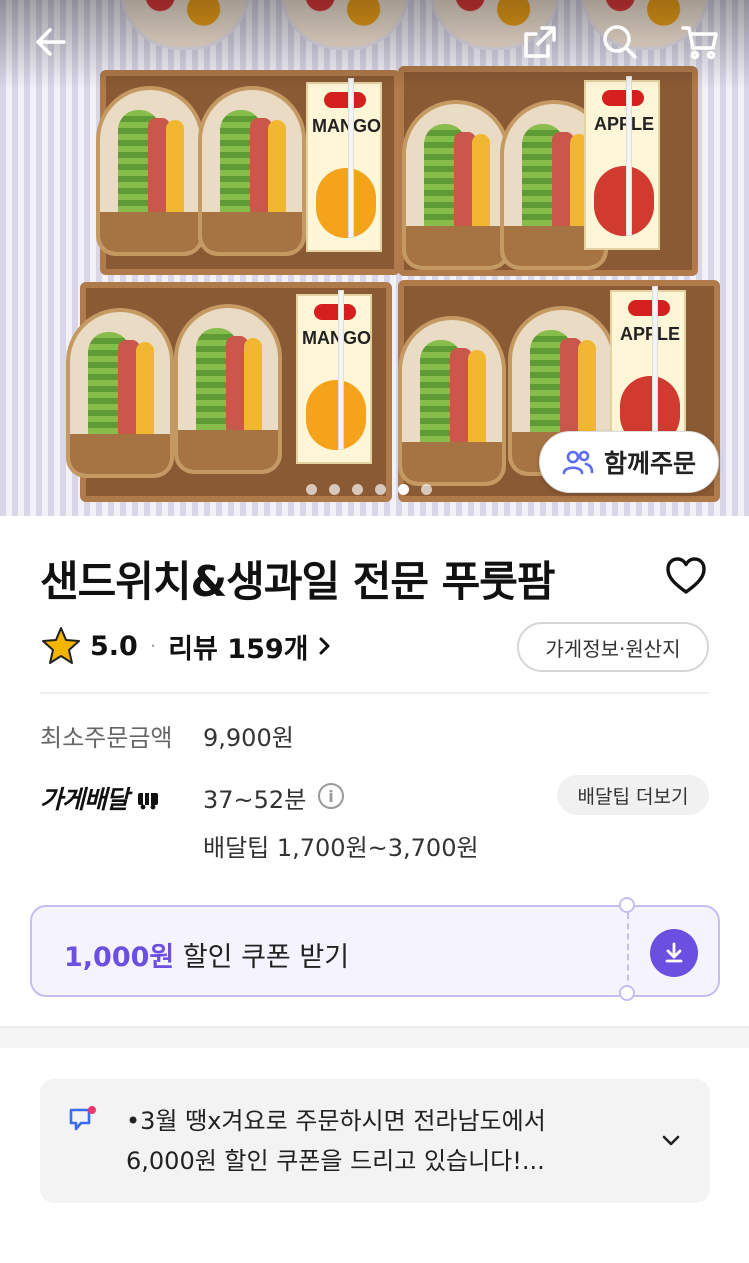 The image size is (749, 1263). I want to click on rating-row: 5.0 · 리뷰 159개, so click(187, 646).